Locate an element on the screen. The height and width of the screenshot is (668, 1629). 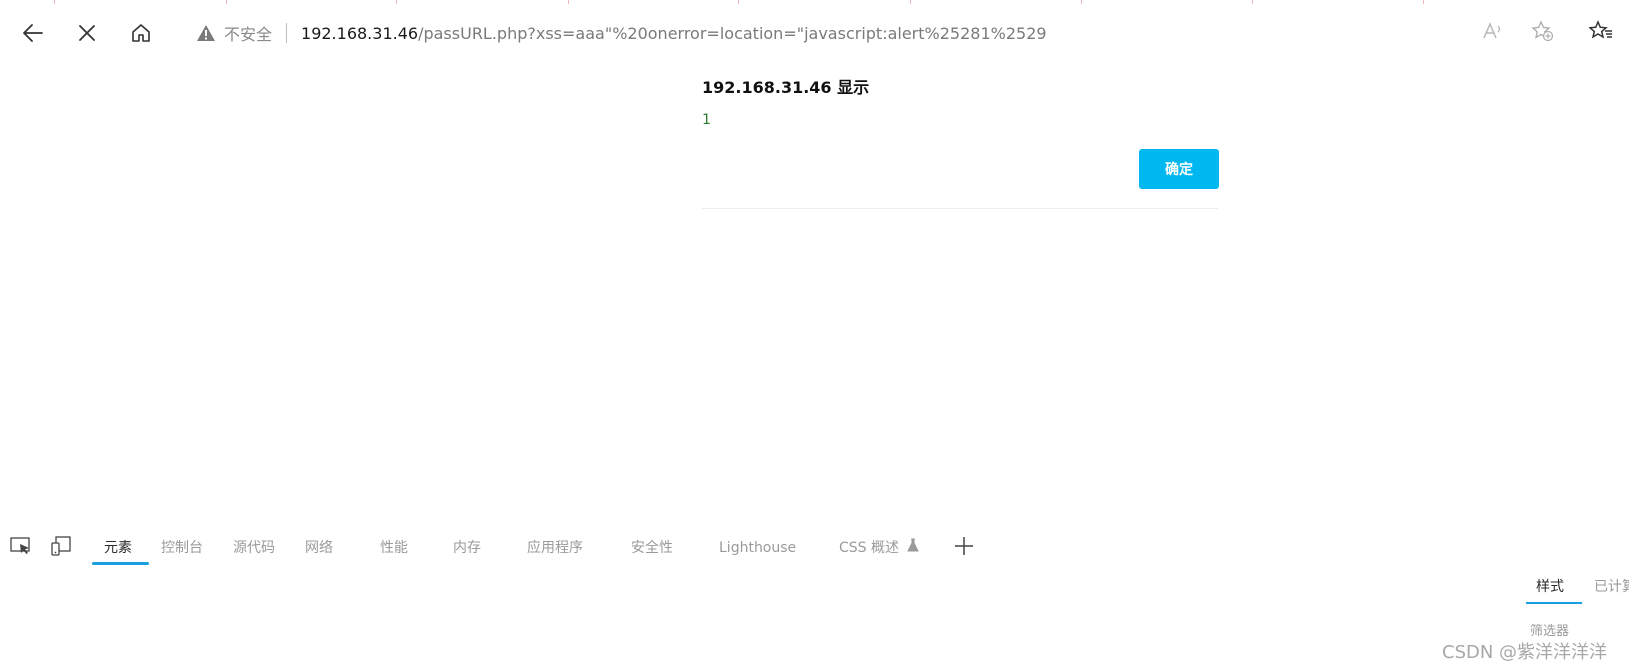
warning-icon is located at coordinates (206, 33).